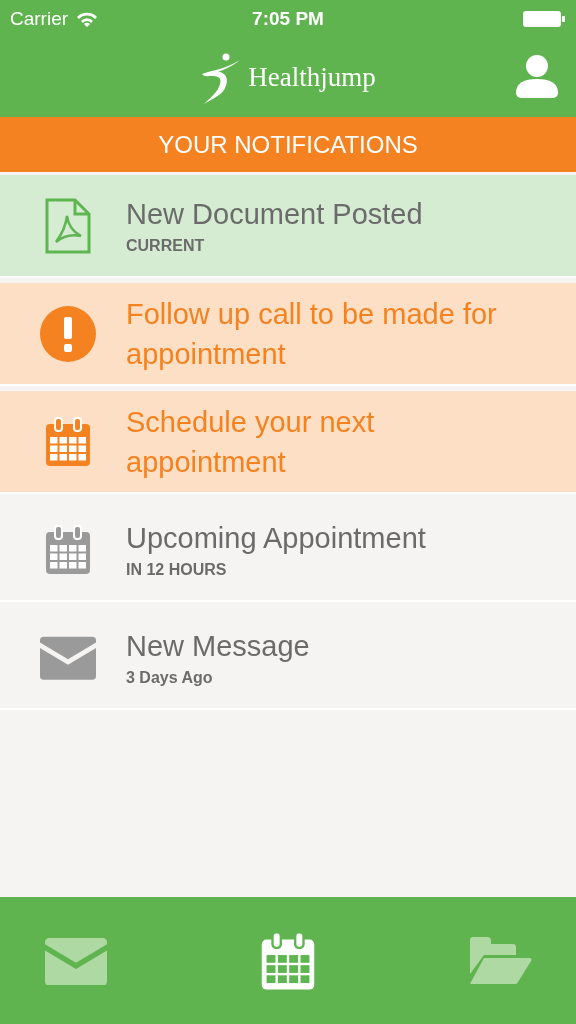 Image resolution: width=576 pixels, height=1024 pixels. What do you see at coordinates (218, 646) in the screenshot?
I see `notification-title: New Message` at bounding box center [218, 646].